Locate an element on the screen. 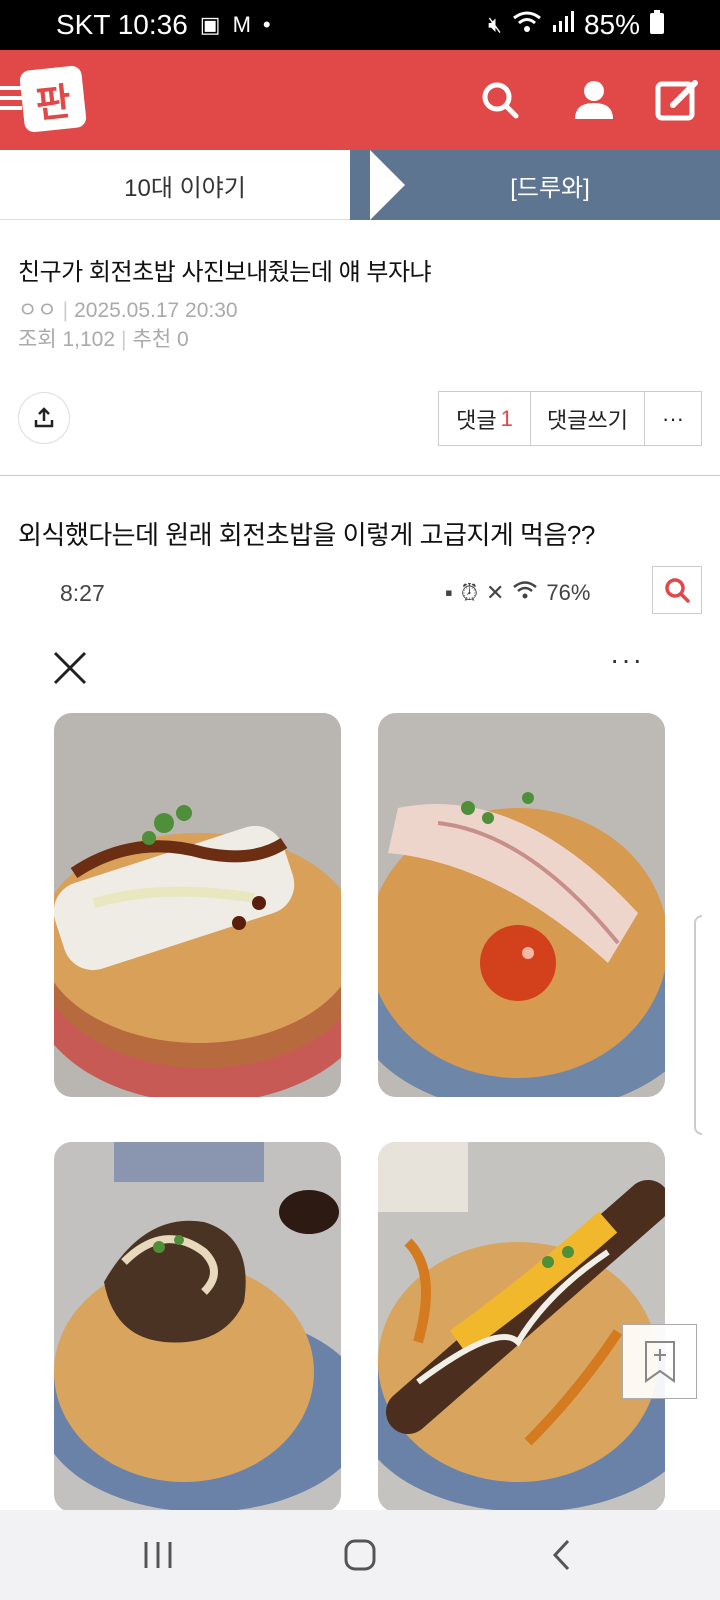 This screenshot has width=720, height=1600. back-icon is located at coordinates (562, 1555).